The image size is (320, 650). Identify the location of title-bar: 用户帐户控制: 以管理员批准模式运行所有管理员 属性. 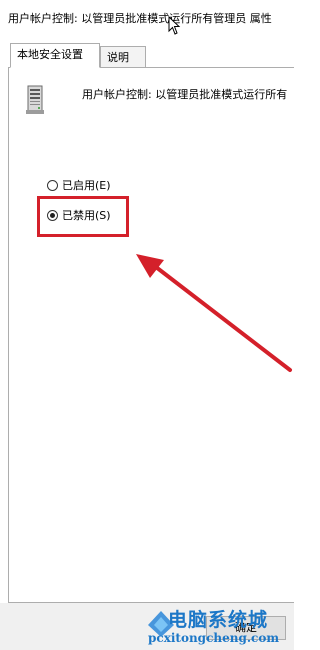
(147, 16).